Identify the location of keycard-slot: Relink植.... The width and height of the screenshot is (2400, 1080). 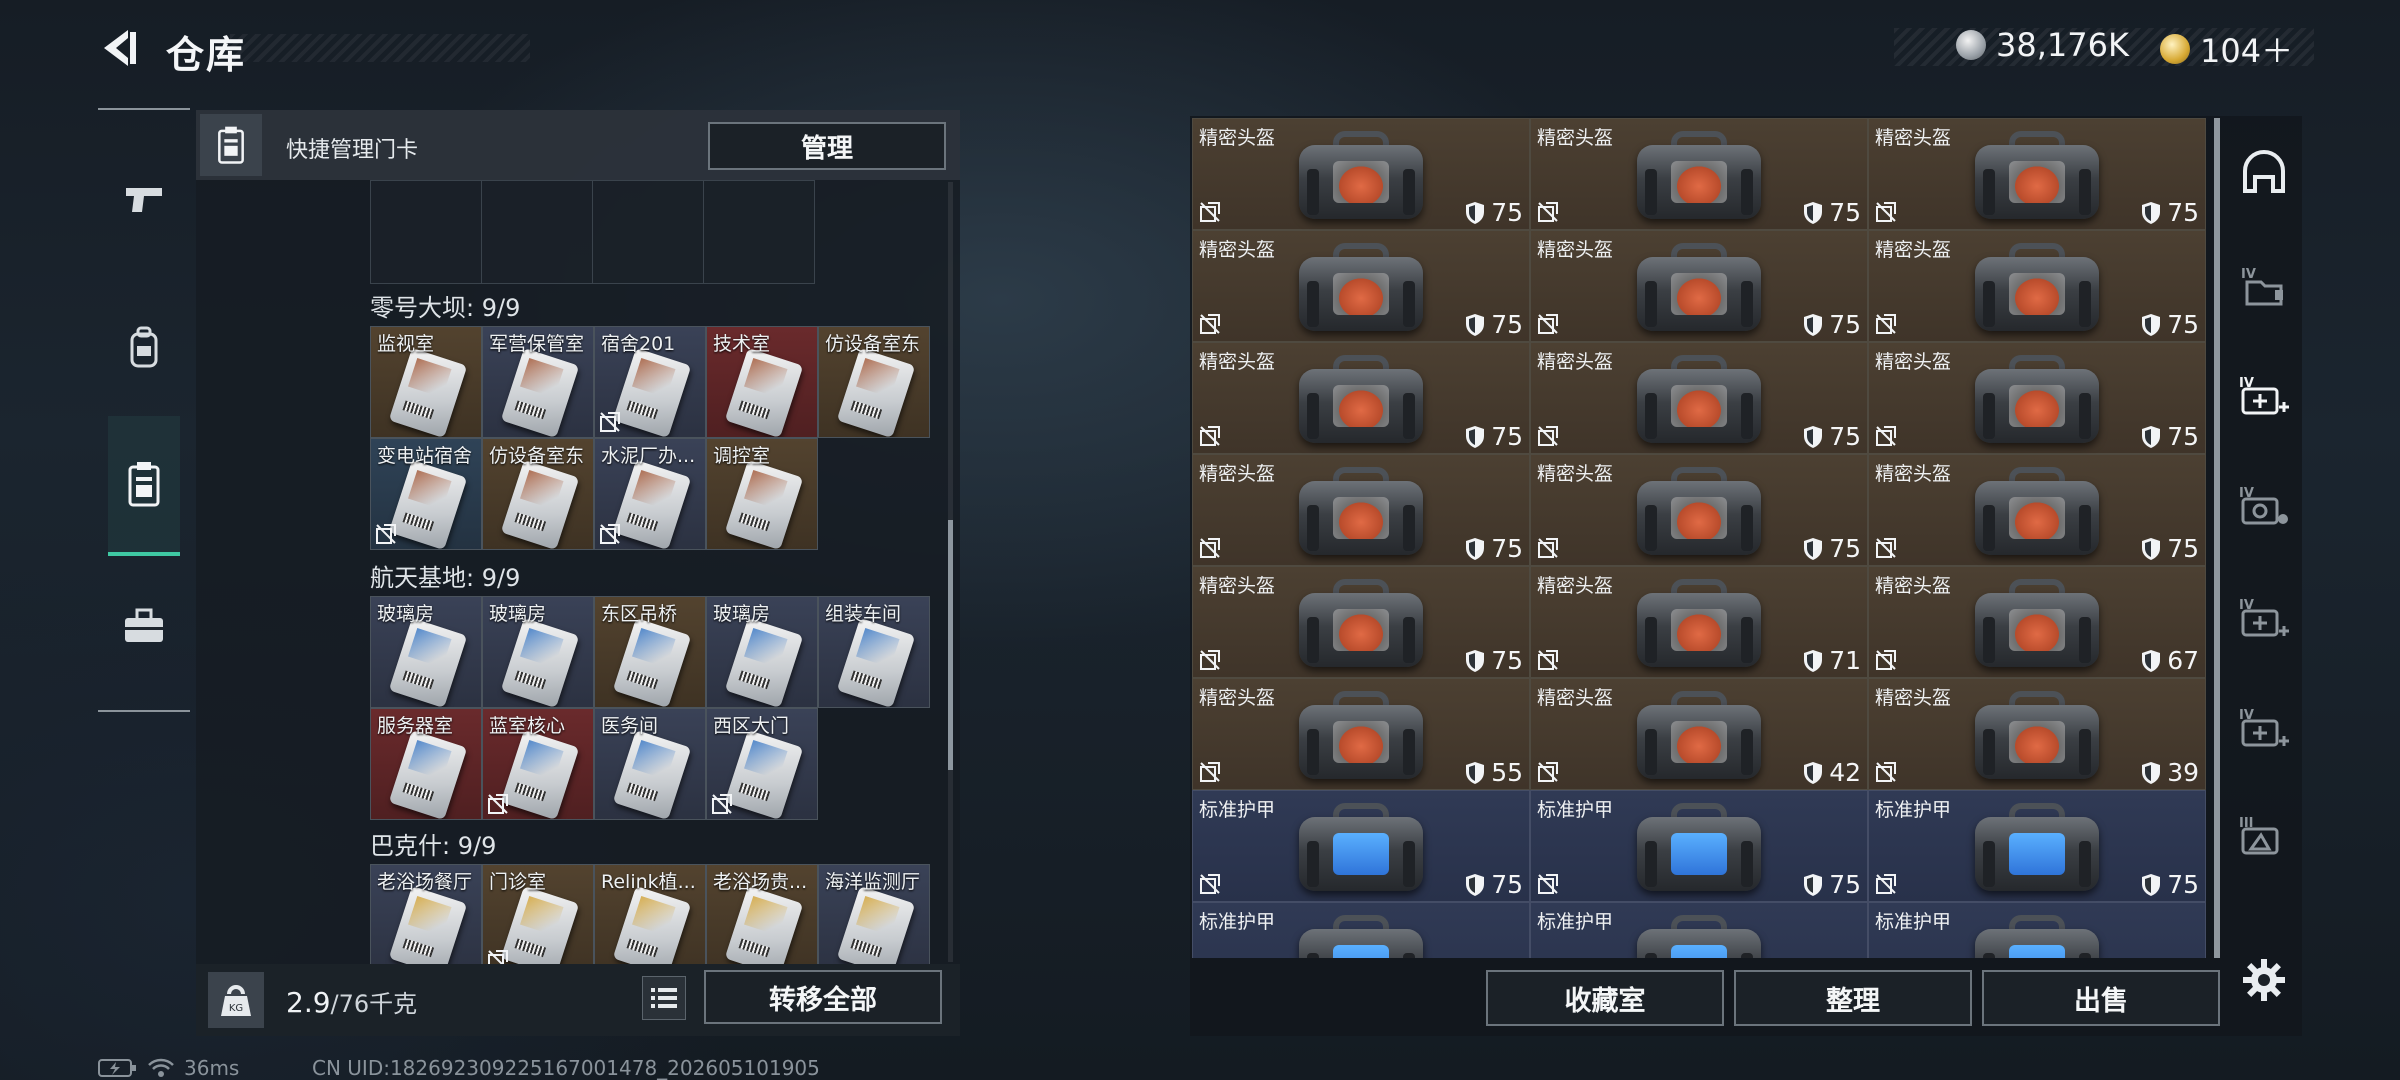
(650, 914).